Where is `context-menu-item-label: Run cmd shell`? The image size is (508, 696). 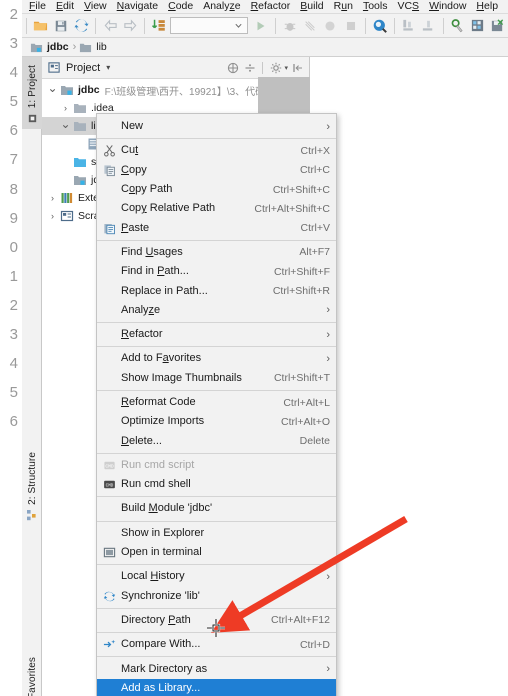 context-menu-item-label: Run cmd shell is located at coordinates (156, 484).